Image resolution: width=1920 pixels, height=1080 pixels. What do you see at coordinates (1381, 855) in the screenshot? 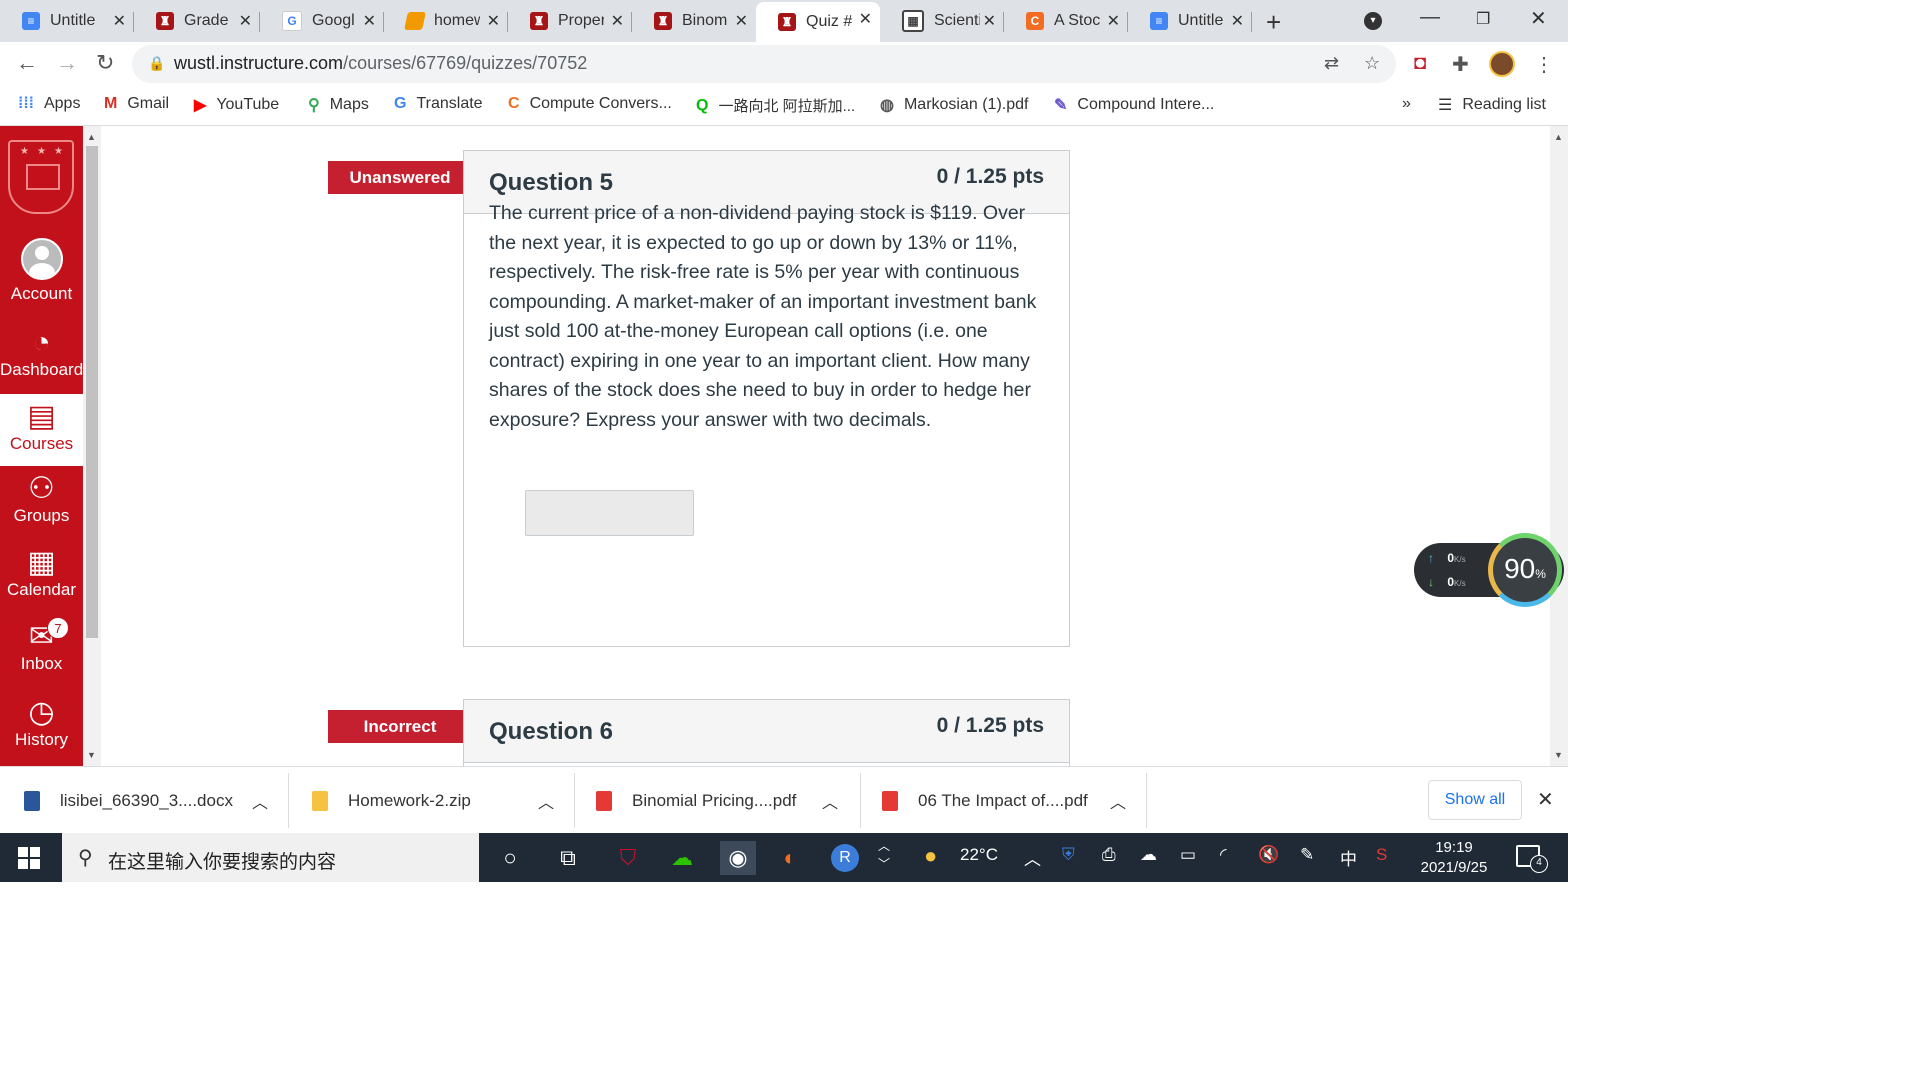
I see `sogou-ime-icon: S` at bounding box center [1381, 855].